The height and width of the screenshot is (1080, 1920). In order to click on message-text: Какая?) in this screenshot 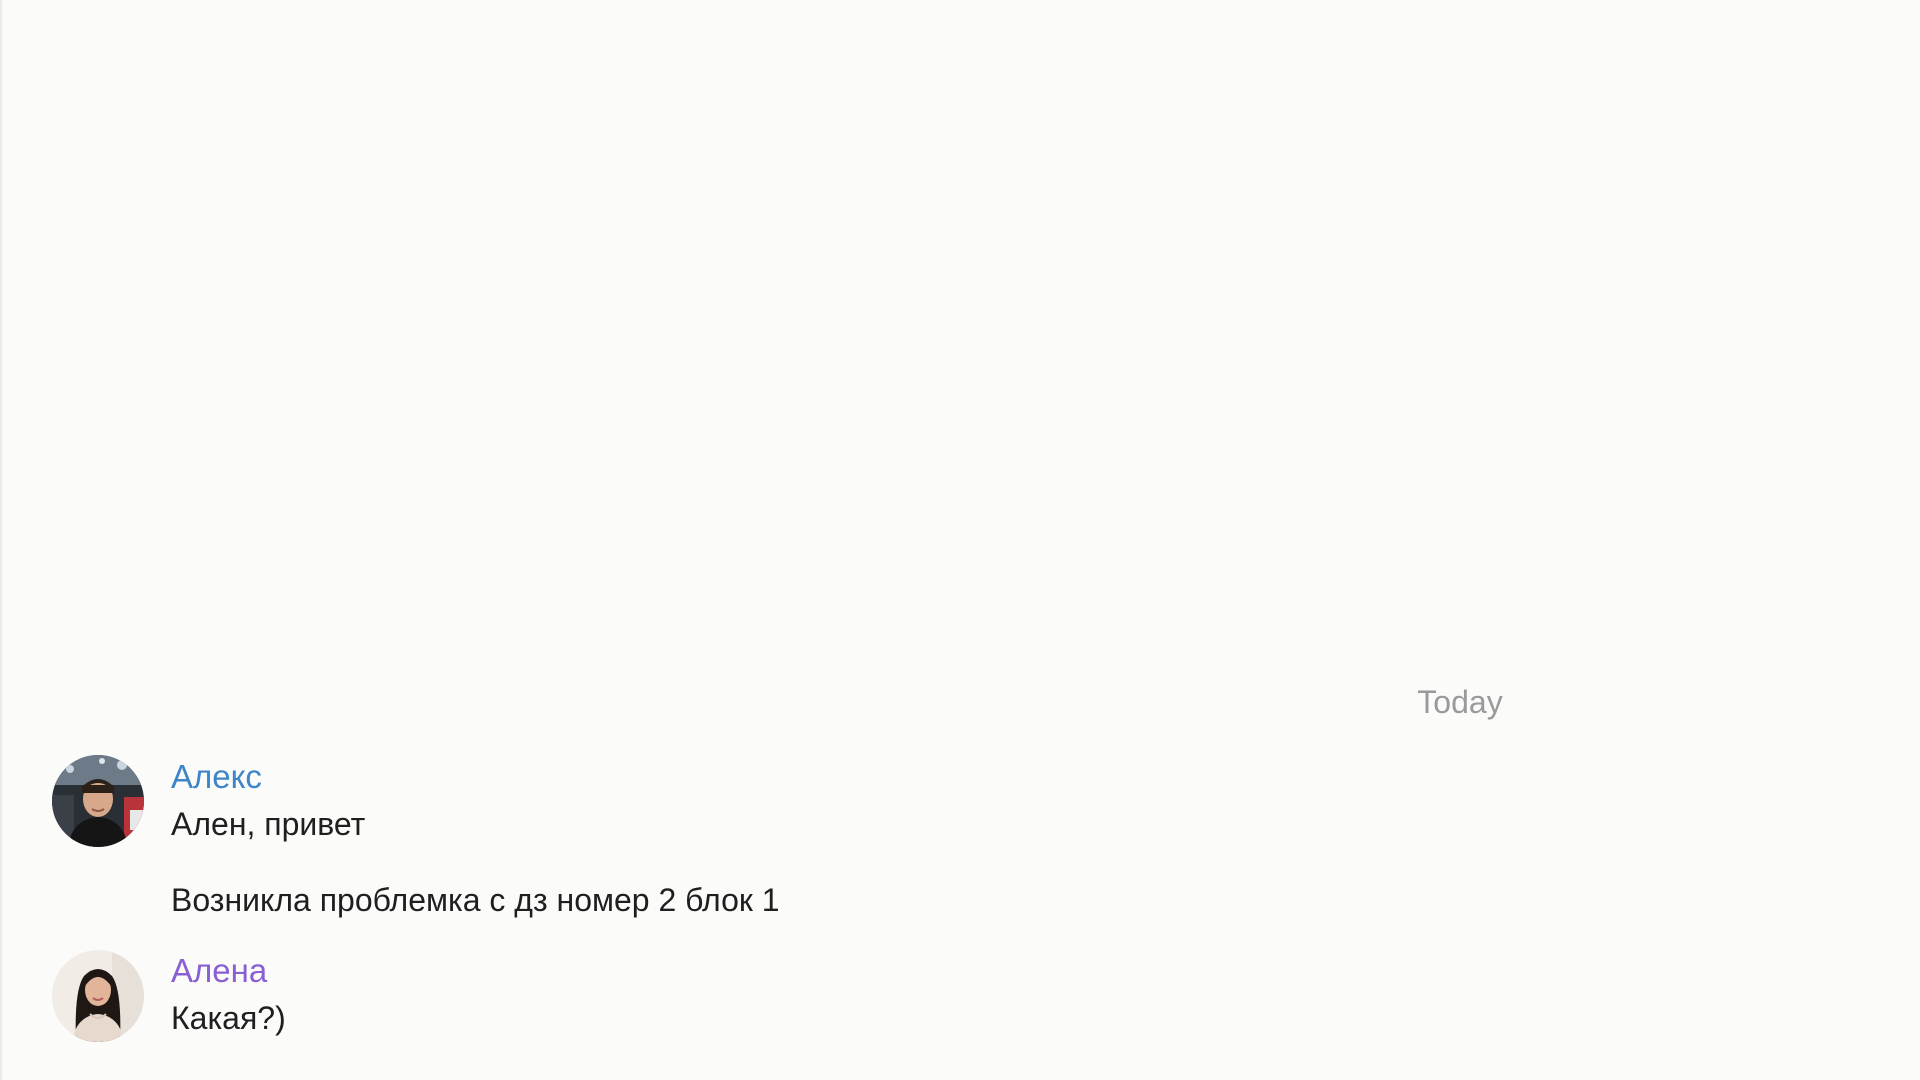, I will do `click(228, 1018)`.